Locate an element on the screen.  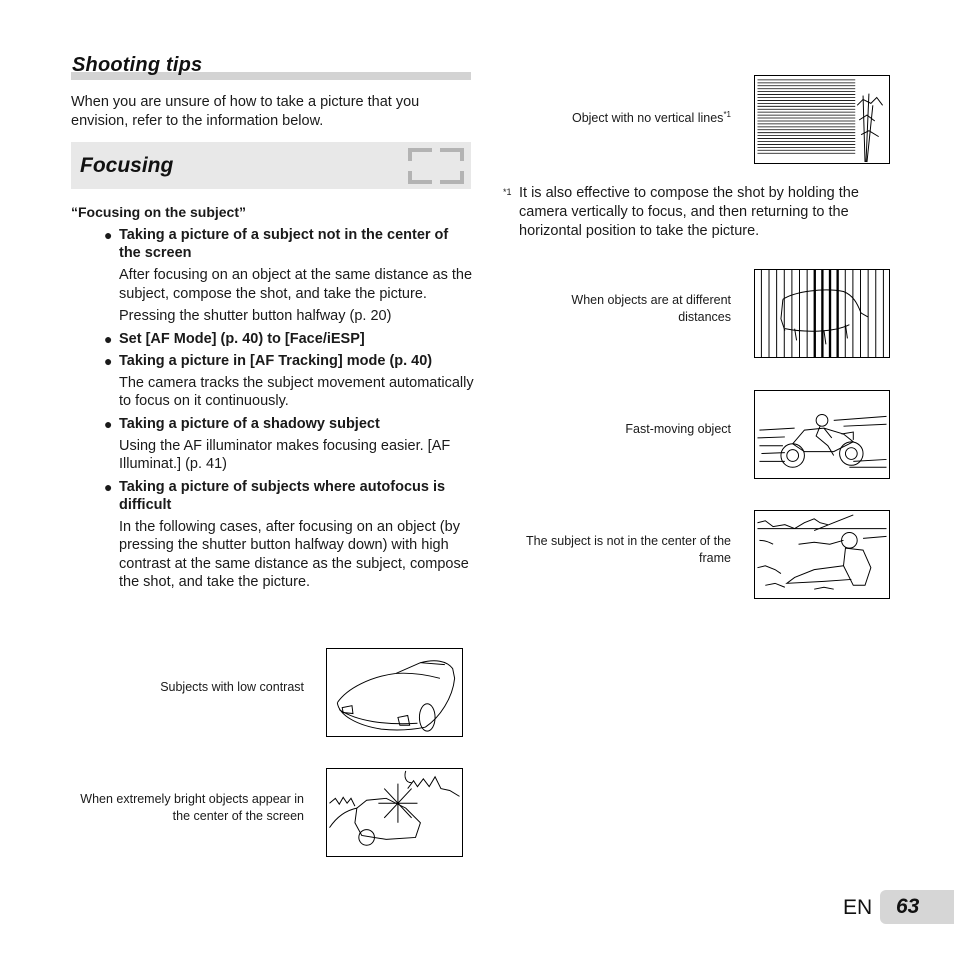
bright-car-drawing is located at coordinates (394, 808).